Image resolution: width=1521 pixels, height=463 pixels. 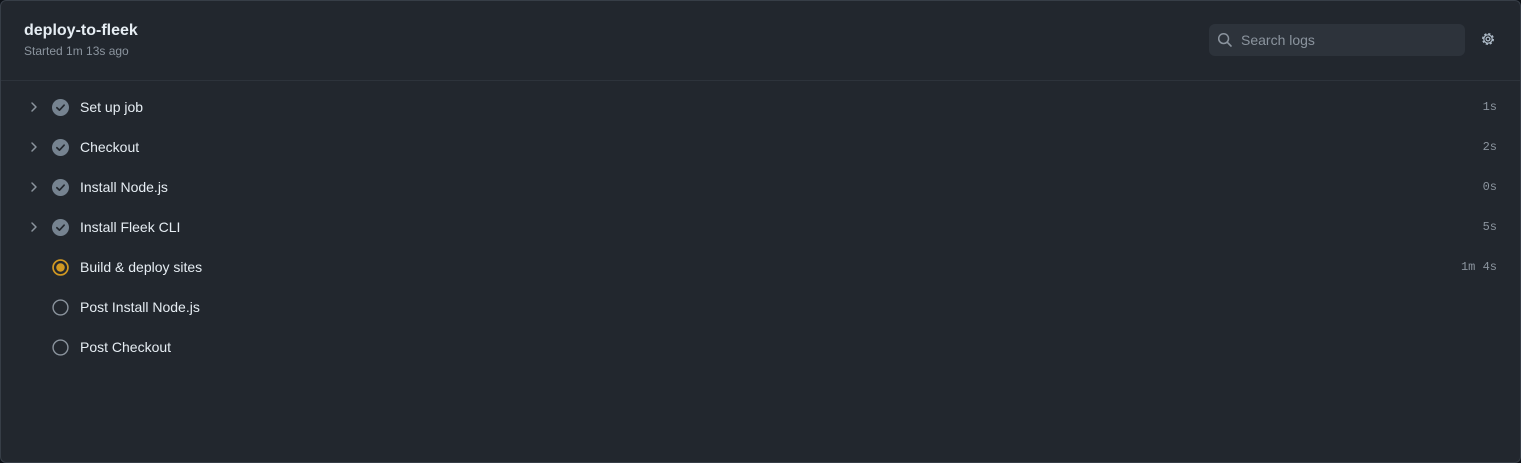 I want to click on step-name: Install Fleek CLI, so click(x=130, y=227).